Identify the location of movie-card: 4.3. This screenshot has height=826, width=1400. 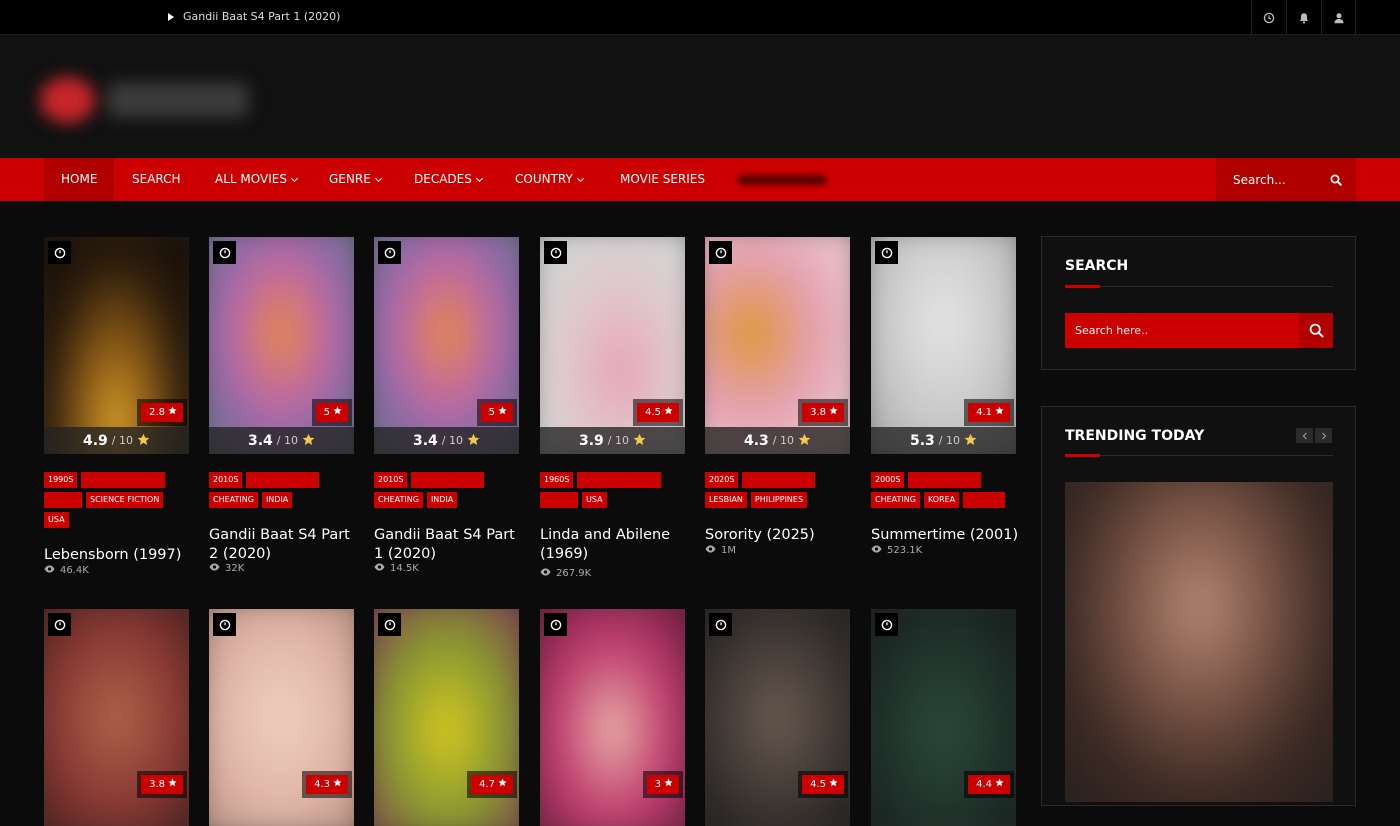
(281, 717).